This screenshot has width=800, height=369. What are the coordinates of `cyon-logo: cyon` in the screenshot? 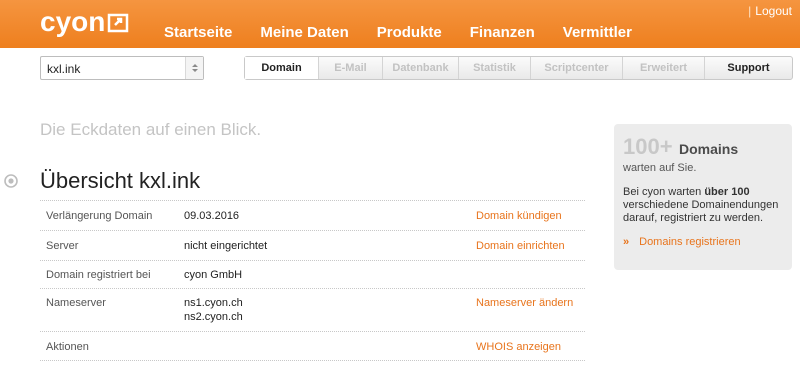 It's located at (84, 22).